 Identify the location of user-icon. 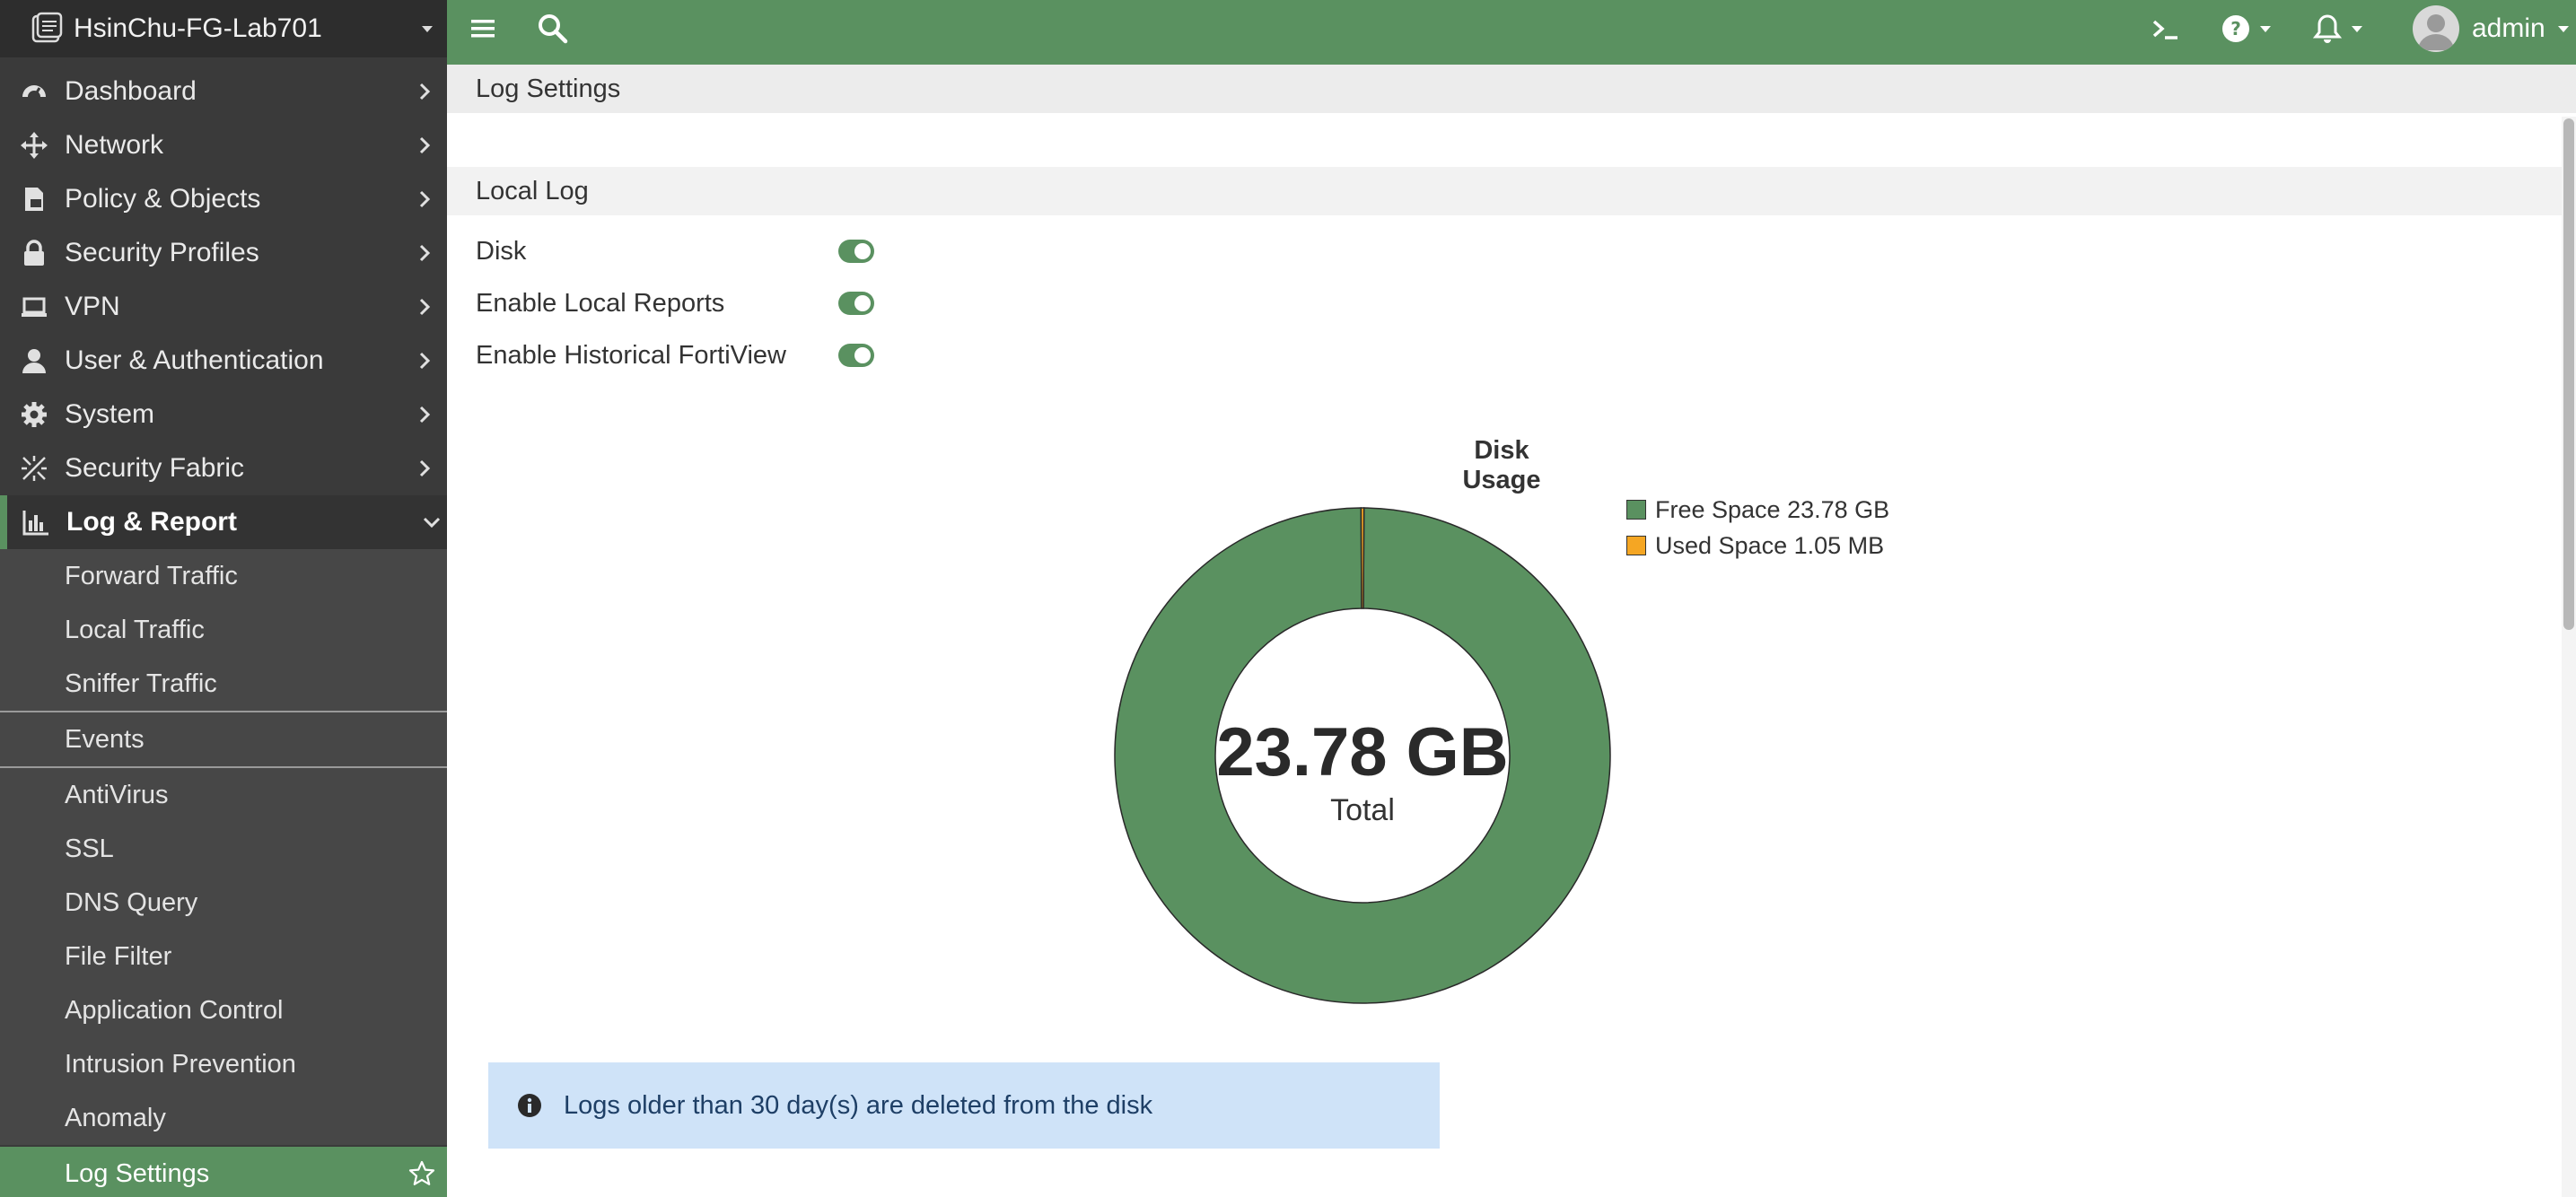
(34, 361).